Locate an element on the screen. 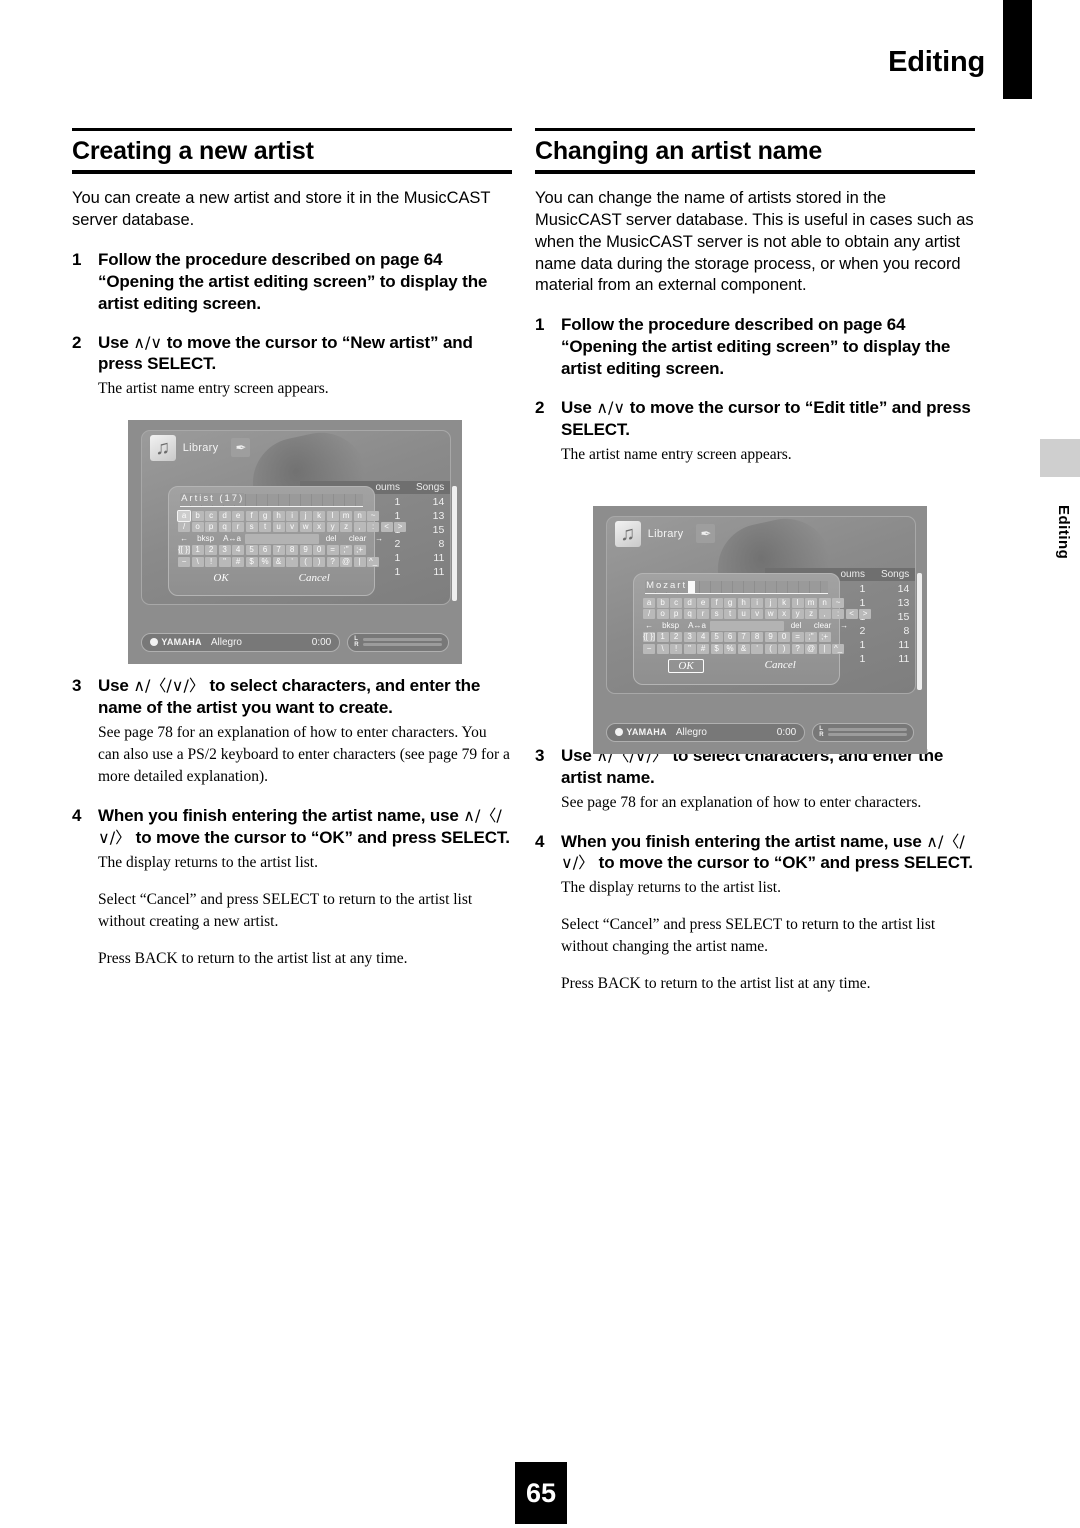  keyboard-key: = is located at coordinates (797, 637).